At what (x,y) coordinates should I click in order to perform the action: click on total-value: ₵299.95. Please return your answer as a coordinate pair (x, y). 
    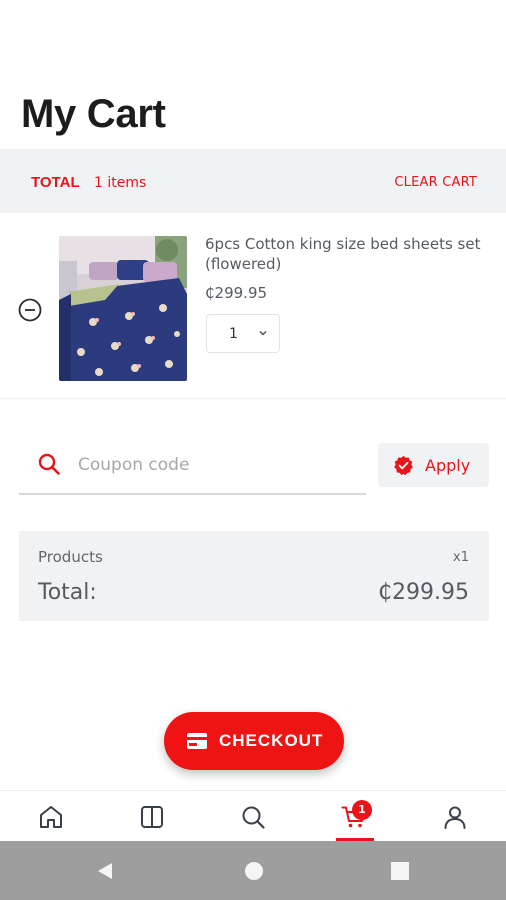
    Looking at the image, I should click on (423, 592).